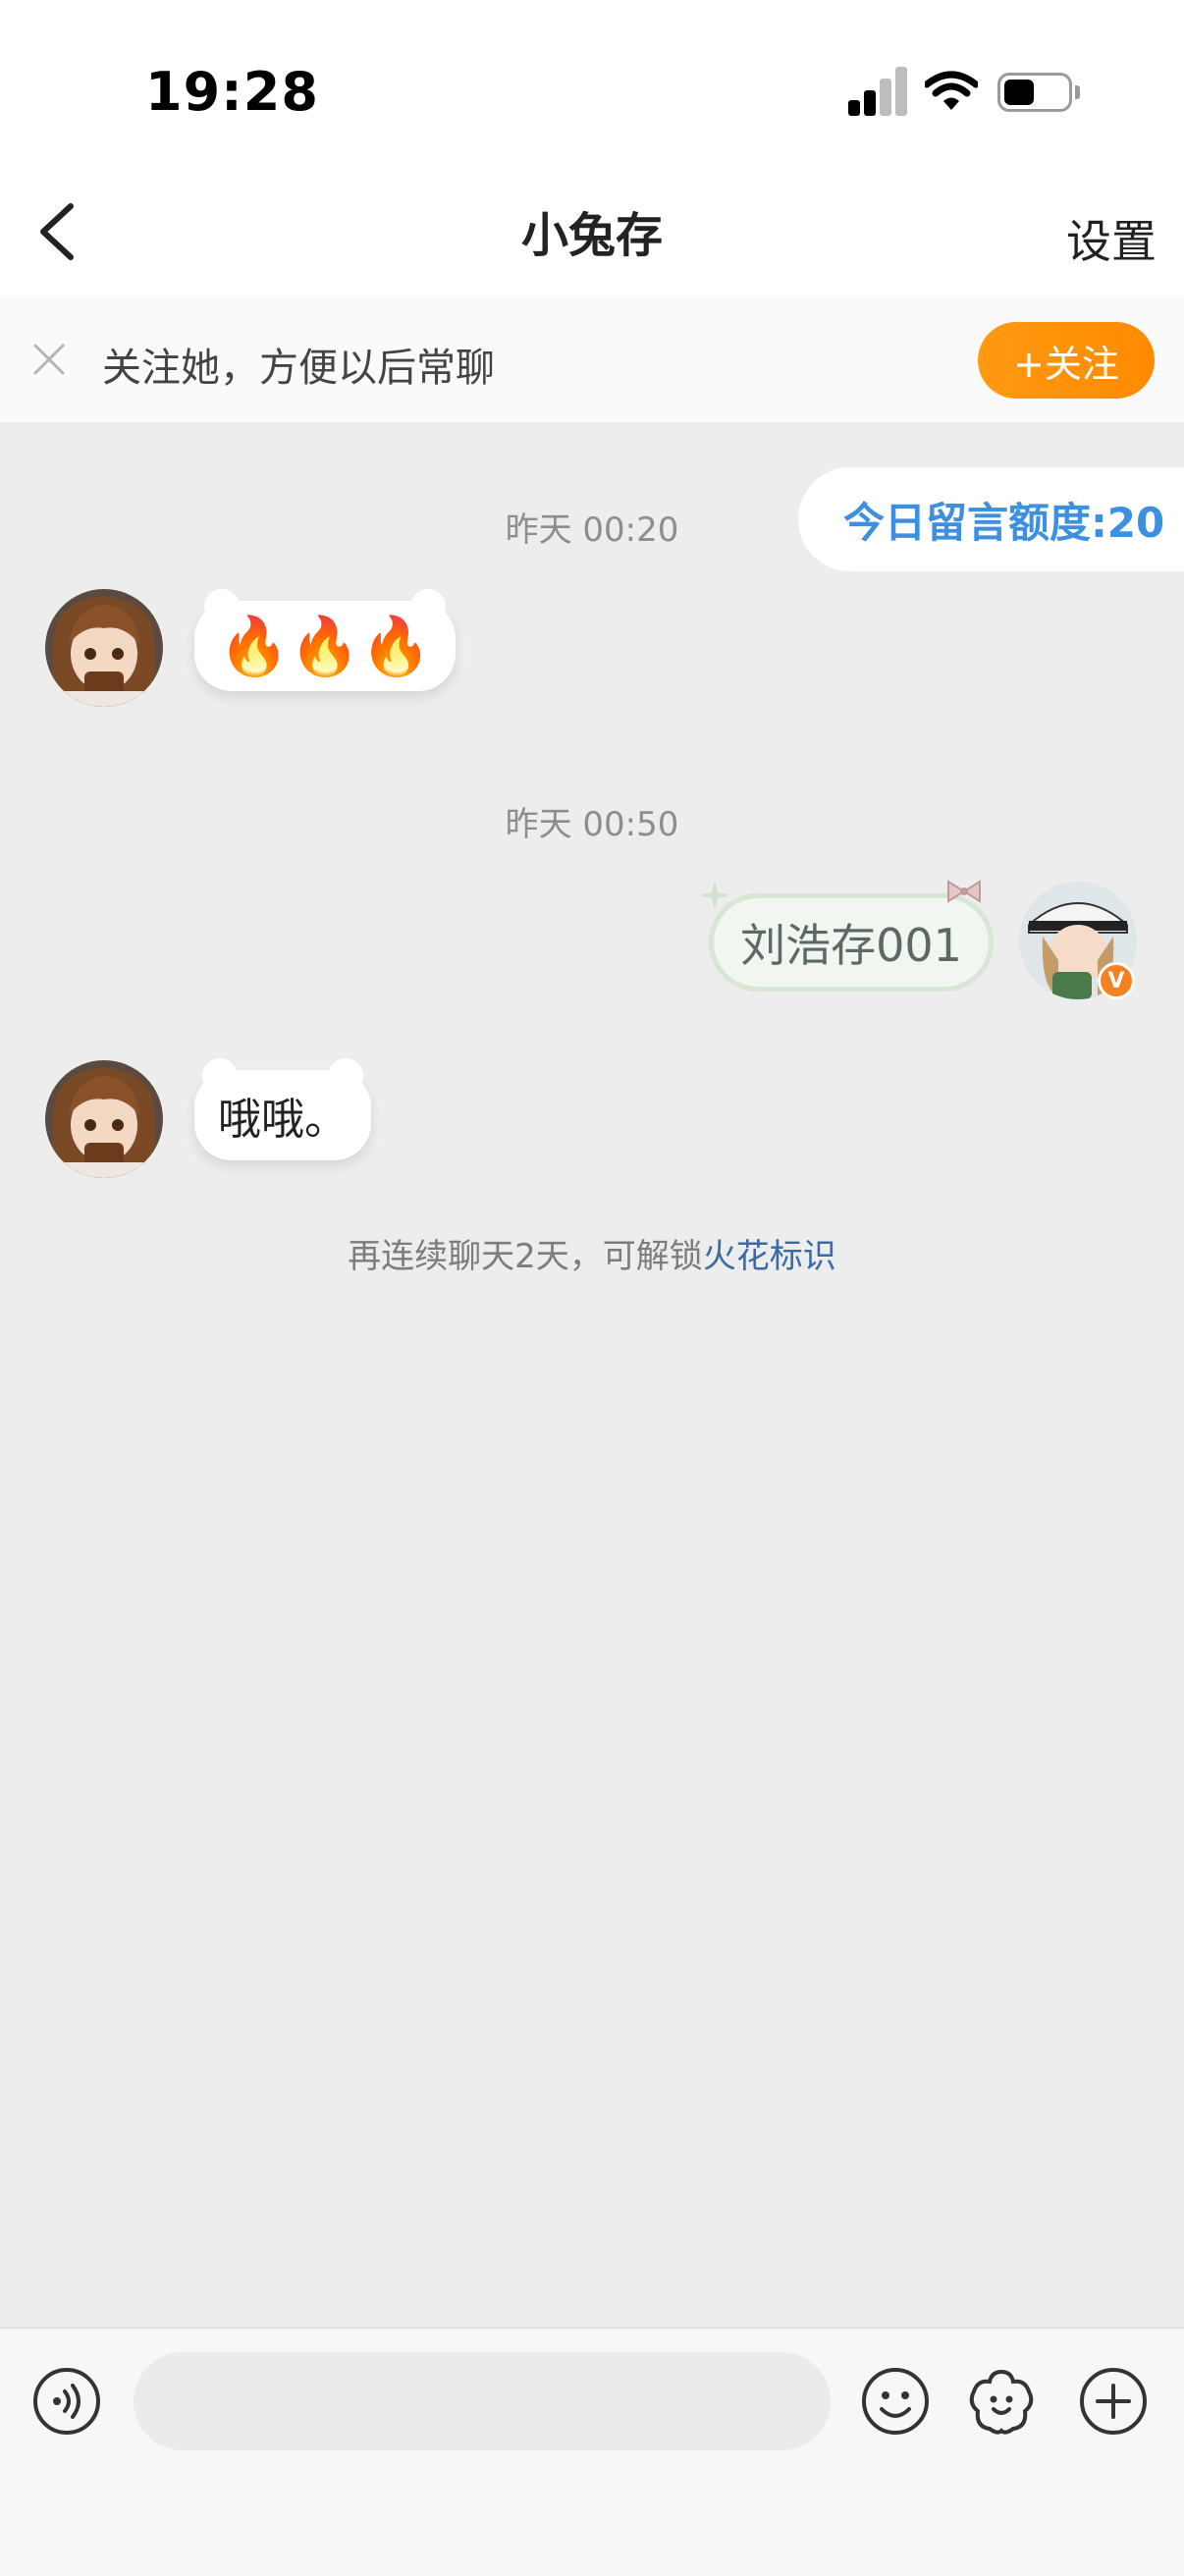  I want to click on verified-badge-icon: V, so click(1116, 980).